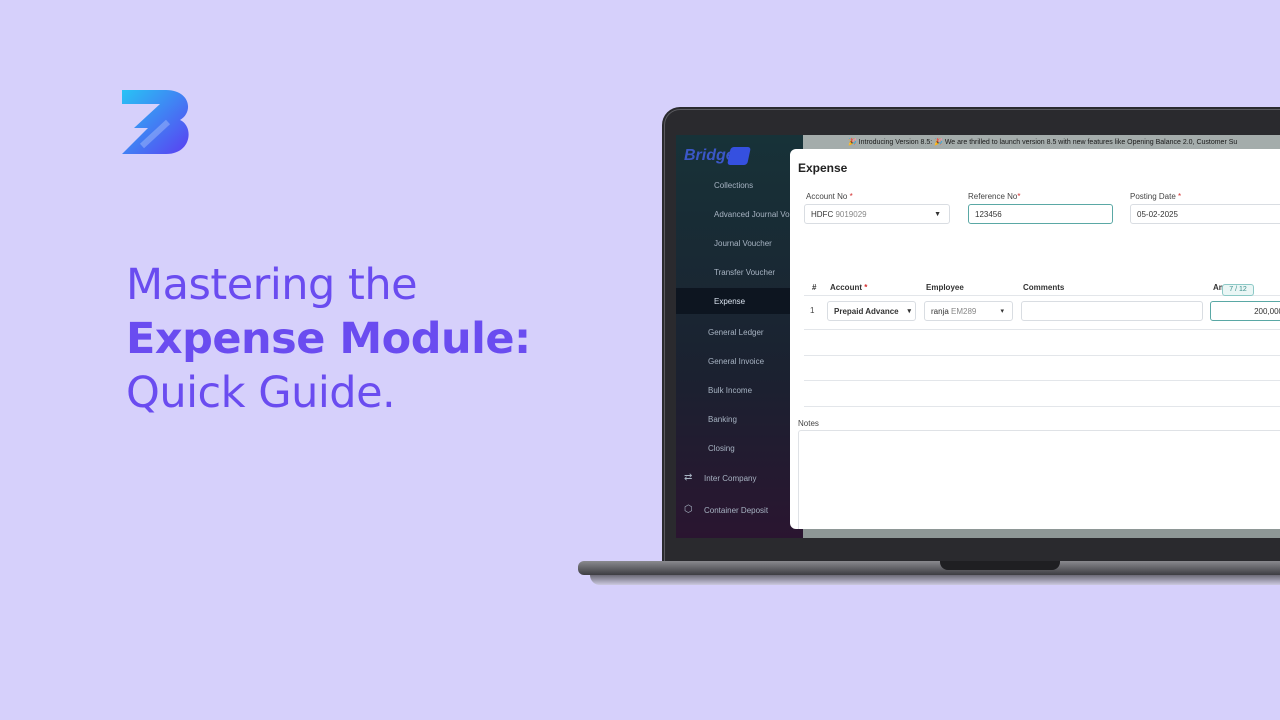  Describe the element at coordinates (994, 196) in the screenshot. I see `reference-no-label: Reference No*` at that location.